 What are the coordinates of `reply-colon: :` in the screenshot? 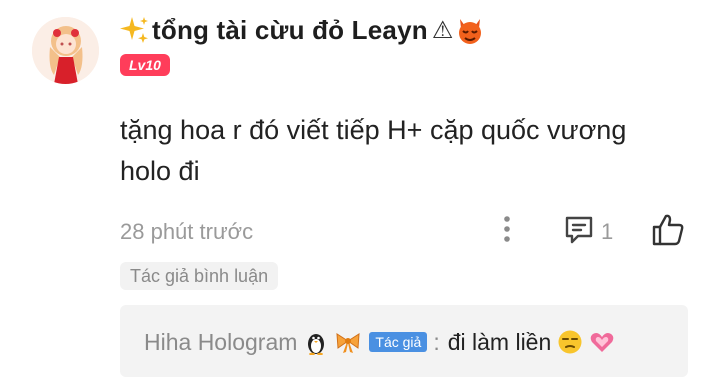 It's located at (436, 341).